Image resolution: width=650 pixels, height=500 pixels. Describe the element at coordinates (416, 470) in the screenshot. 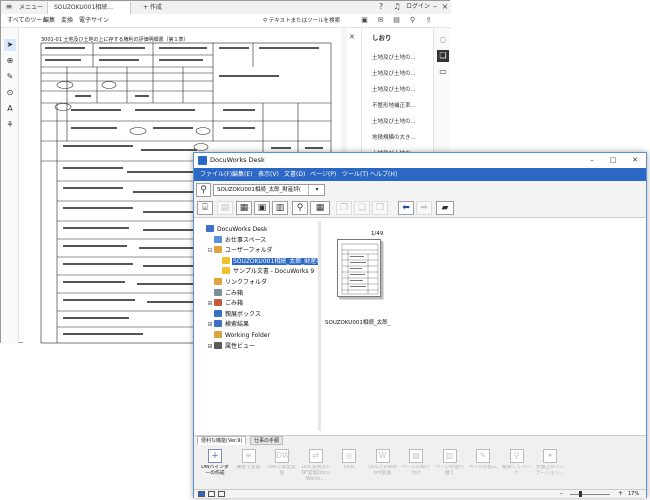

I see `function-button-label: ページの取り付け` at that location.